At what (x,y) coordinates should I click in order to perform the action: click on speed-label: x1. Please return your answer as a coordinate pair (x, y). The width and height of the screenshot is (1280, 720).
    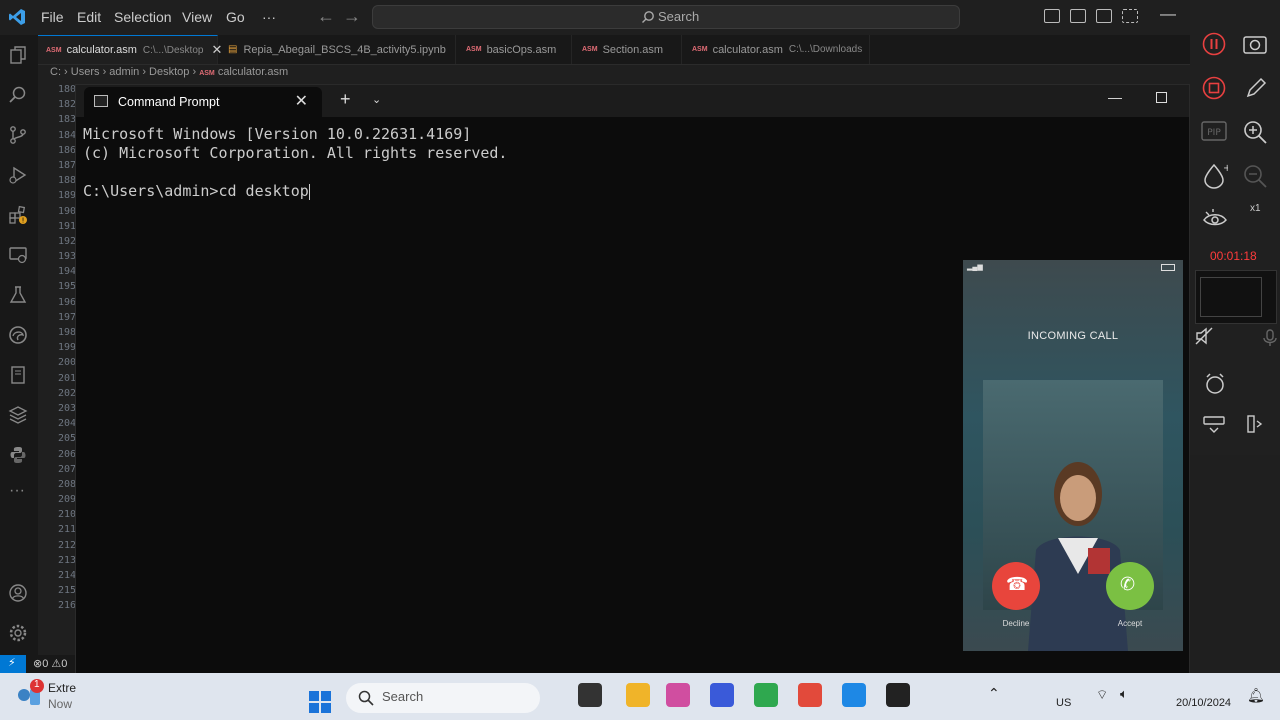
    Looking at the image, I should click on (1255, 208).